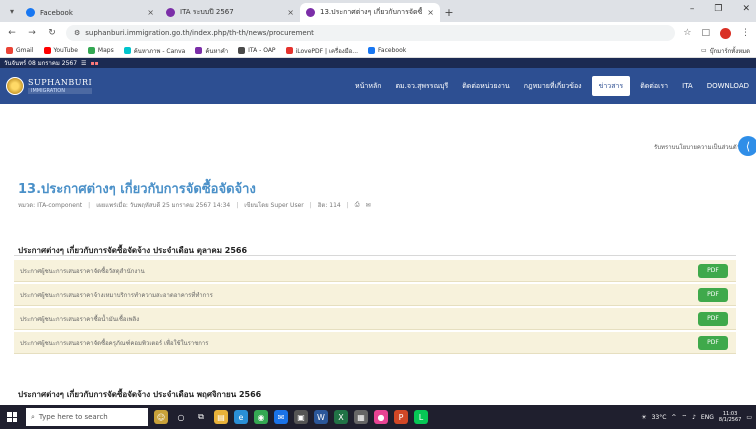 Image resolution: width=756 pixels, height=429 pixels. I want to click on chrome-icon: ◉, so click(261, 417).